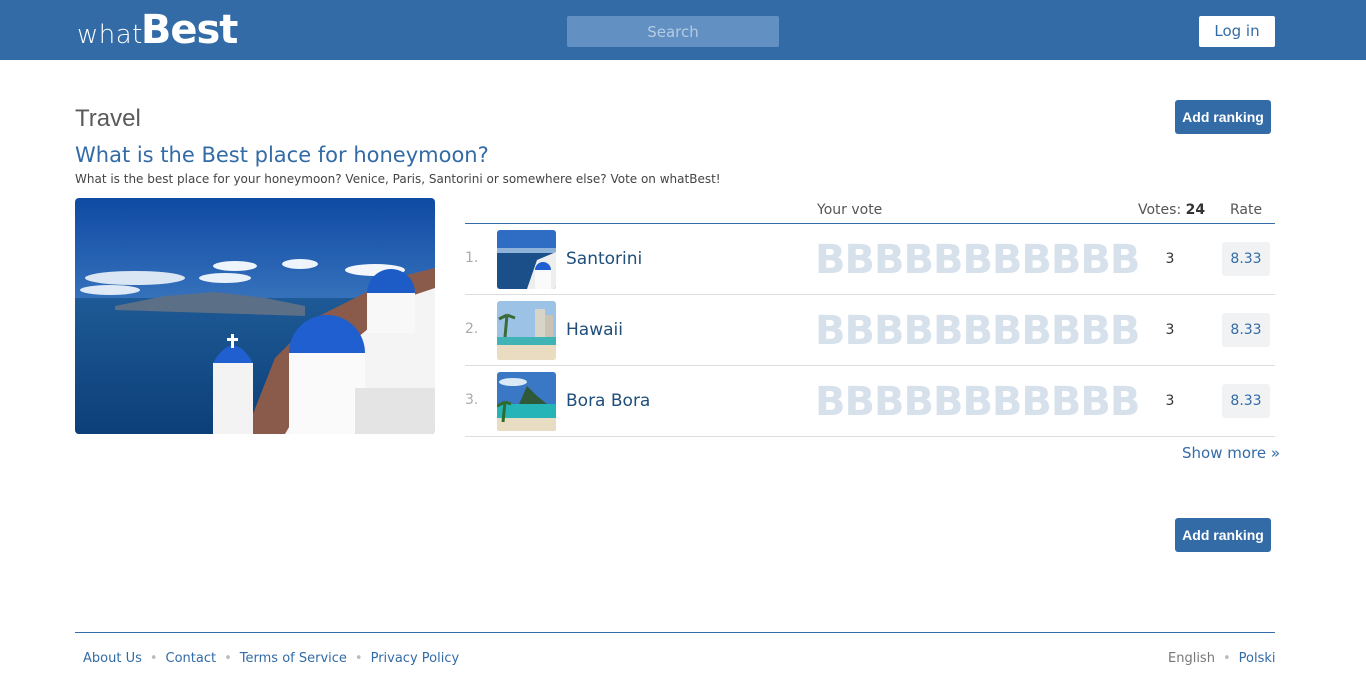 Image resolution: width=1366 pixels, height=688 pixels. Describe the element at coordinates (594, 330) in the screenshot. I see `item-name: Hawaii` at that location.